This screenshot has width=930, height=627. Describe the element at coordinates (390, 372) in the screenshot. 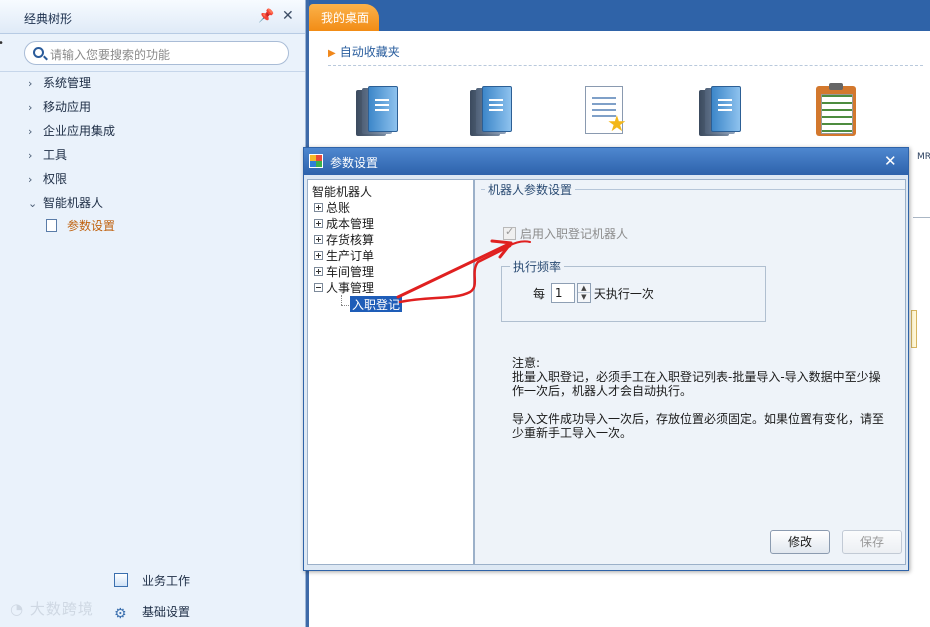

I see `module-tree: 智能机器人 总账 成本管理 存货核算 生产订单 车间管理 人事管理 入职登记` at that location.